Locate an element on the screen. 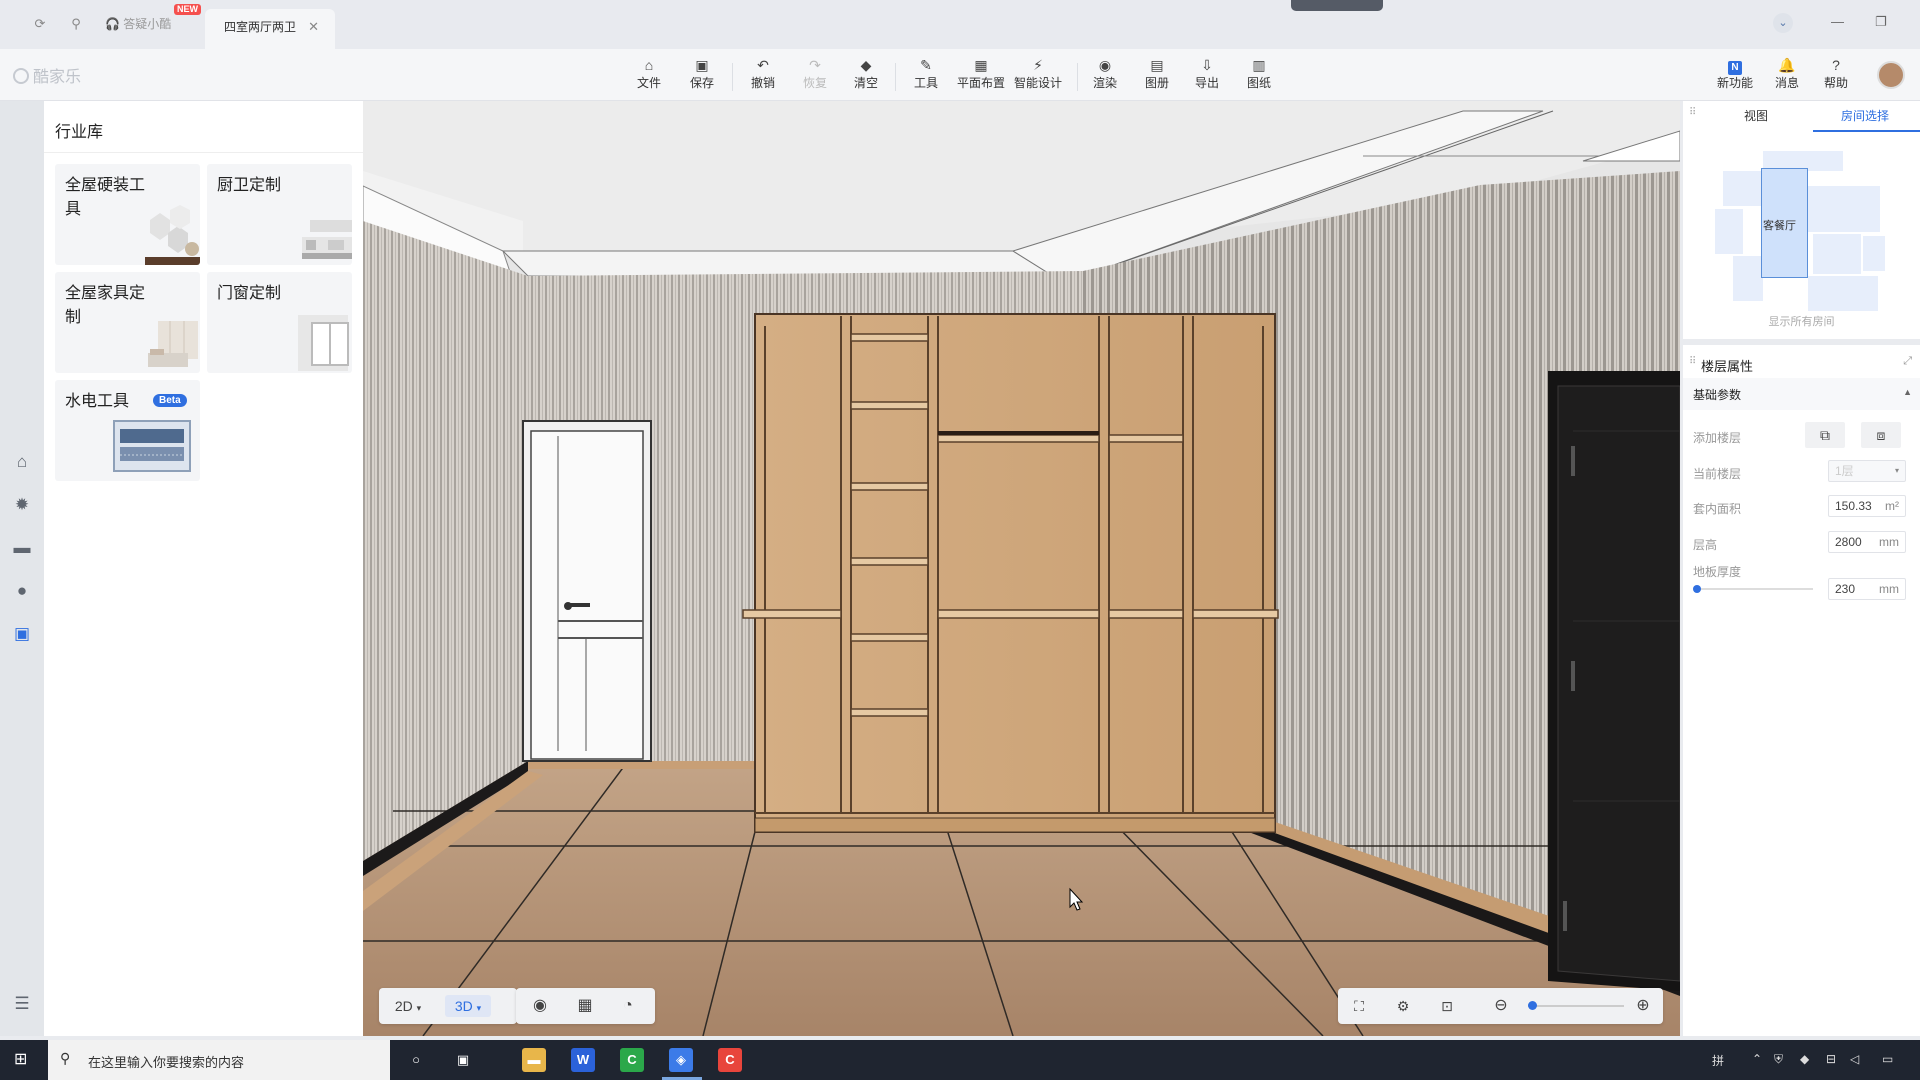 This screenshot has height=1080, width=1920. drag-handle is located at coordinates (1337, 5).